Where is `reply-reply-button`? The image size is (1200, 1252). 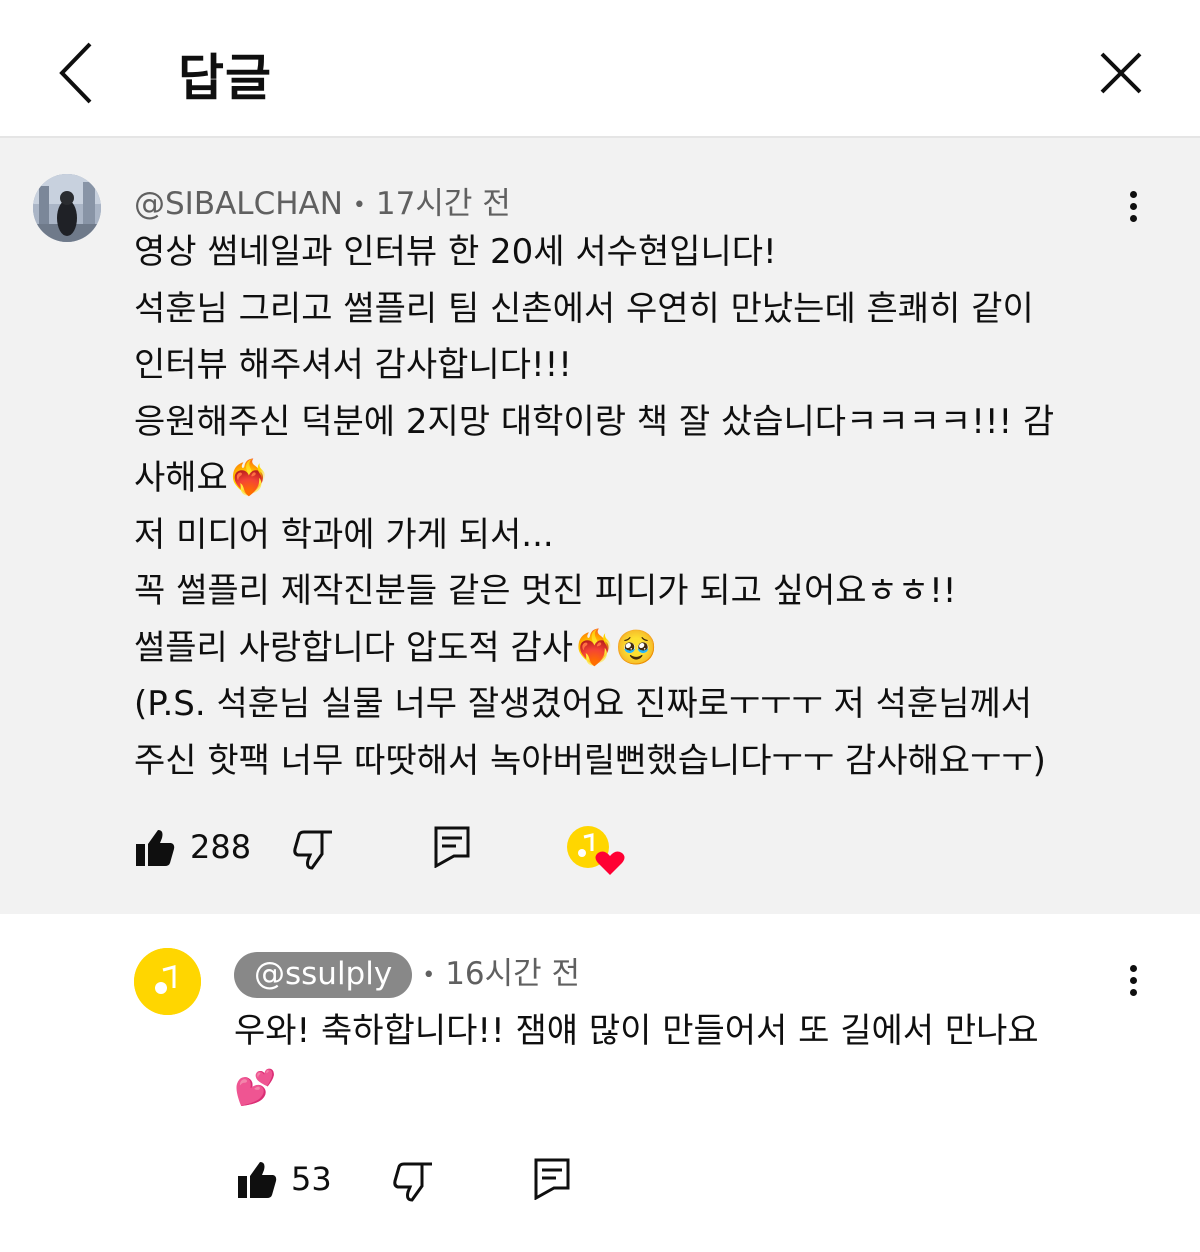 reply-reply-button is located at coordinates (552, 1181).